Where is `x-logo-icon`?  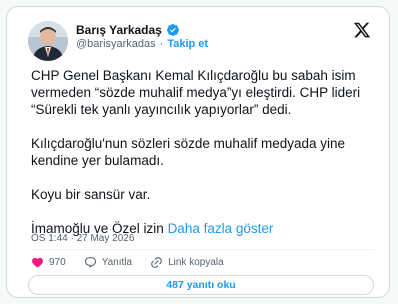
x-logo-icon is located at coordinates (362, 30).